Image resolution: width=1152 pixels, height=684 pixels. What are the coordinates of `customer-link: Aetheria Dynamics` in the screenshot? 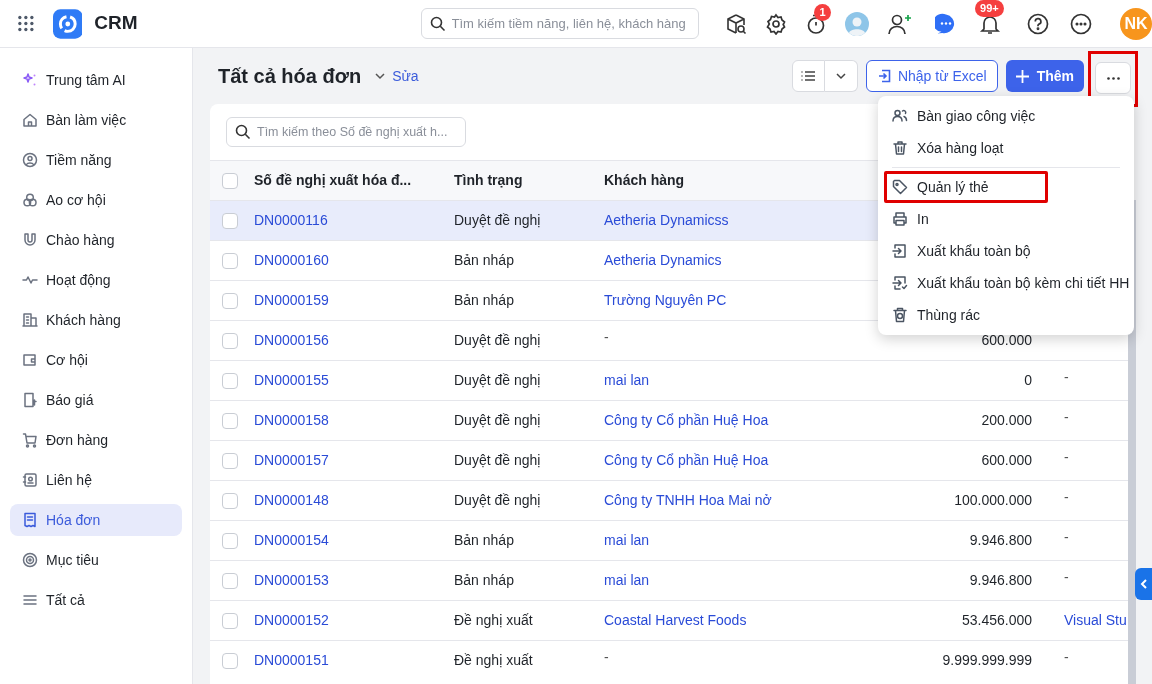 It's located at (663, 260).